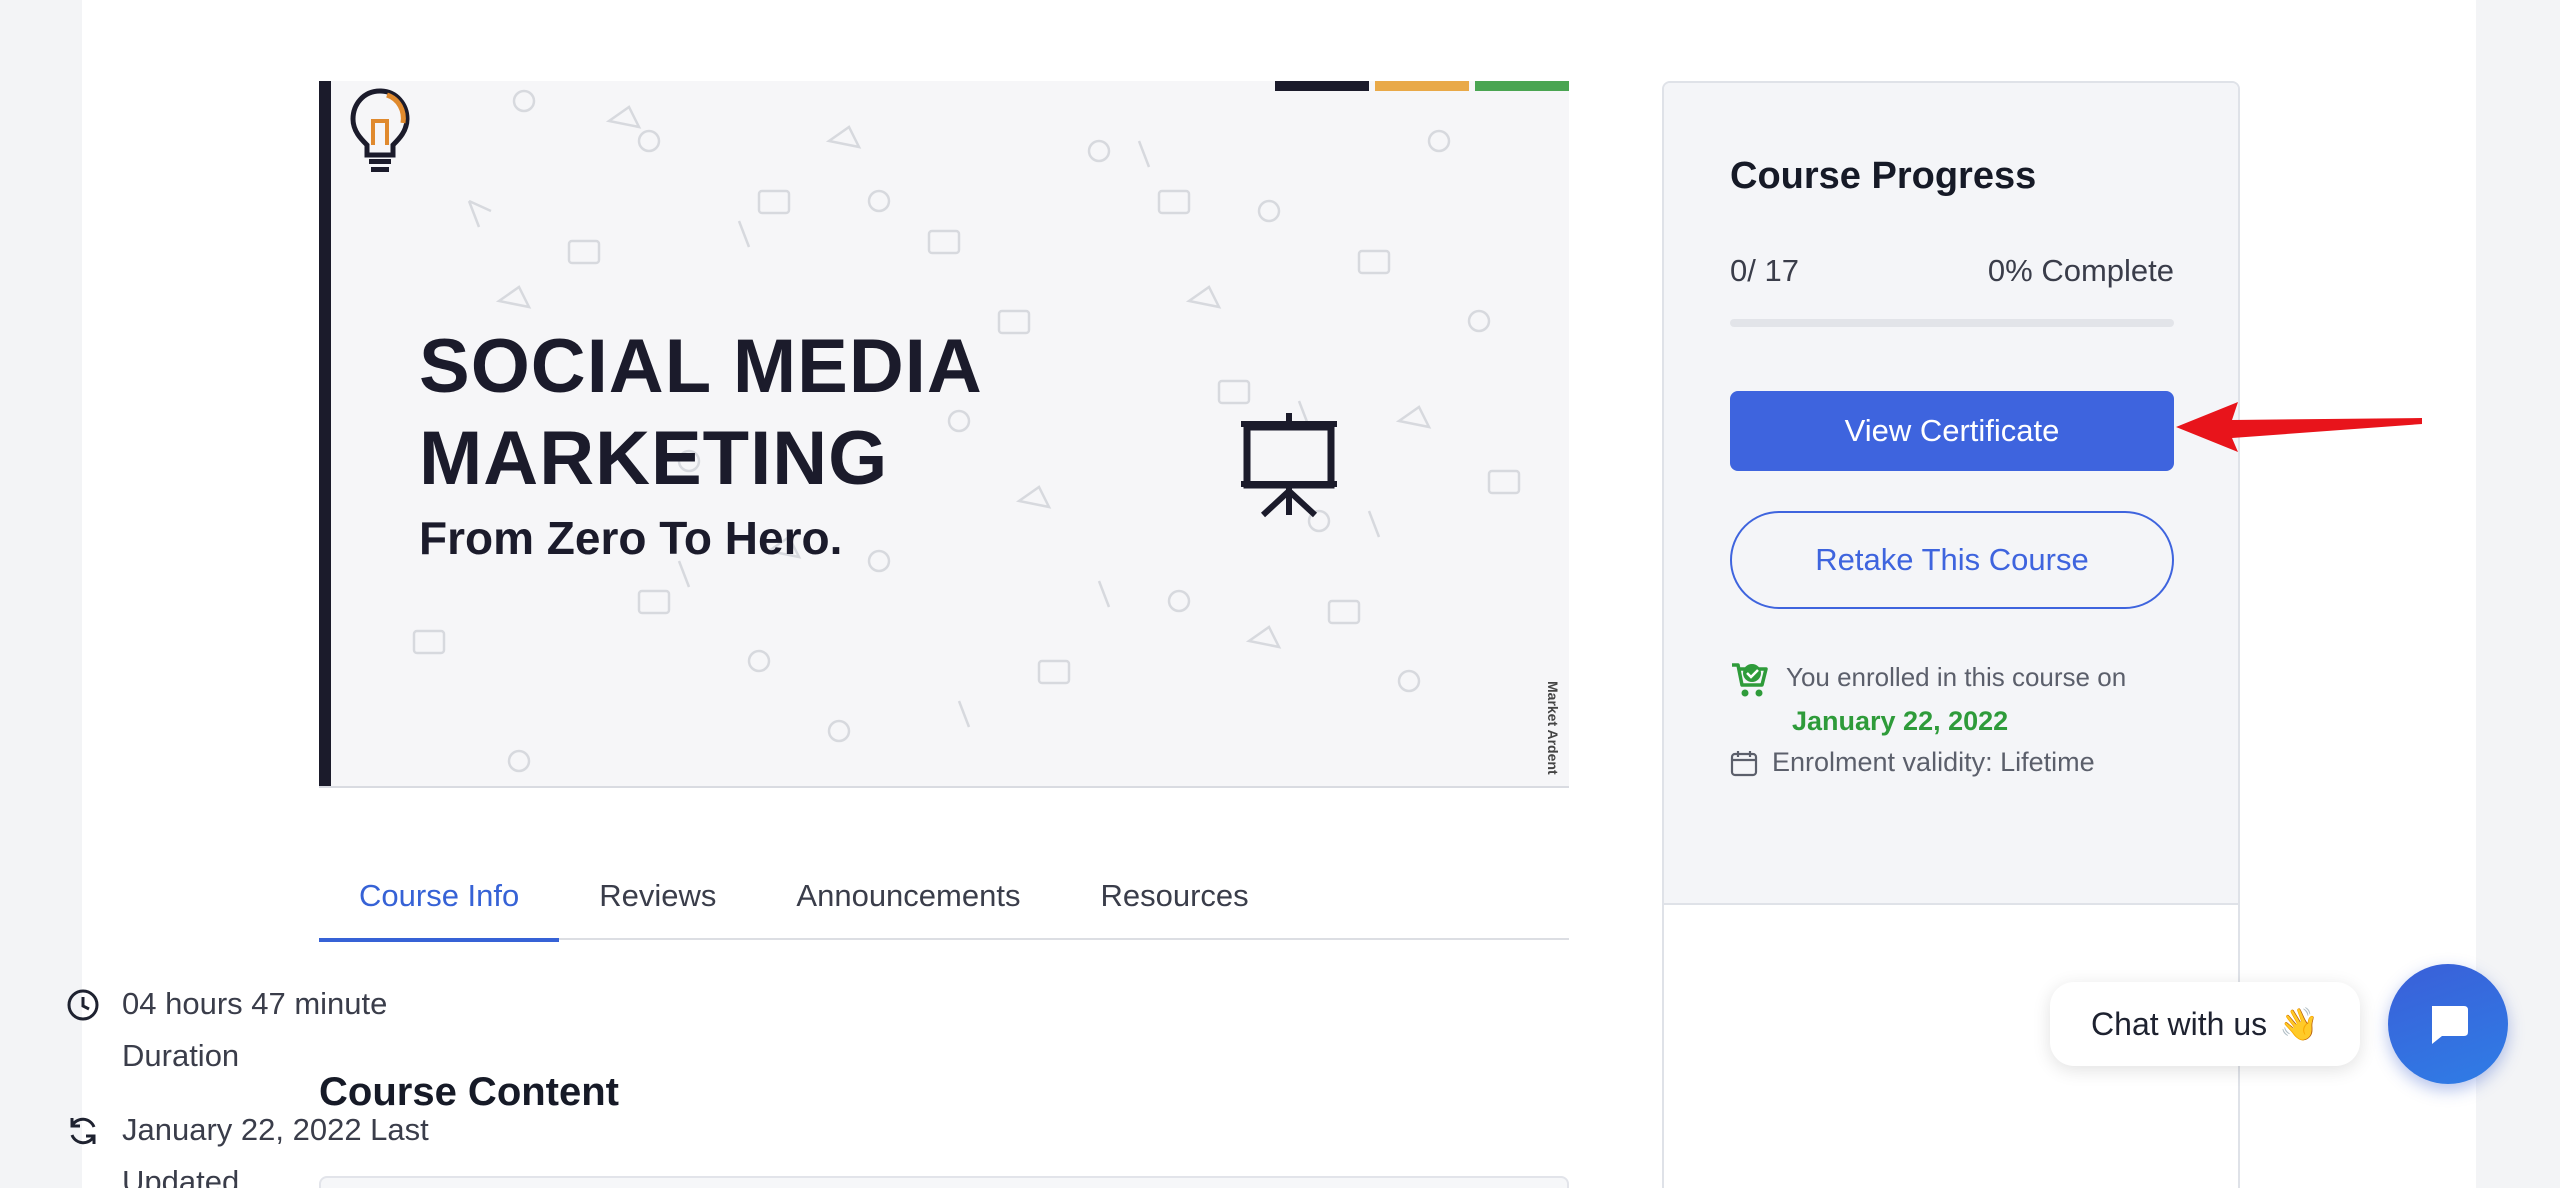 Image resolution: width=2560 pixels, height=1188 pixels. I want to click on tab-reviews: Reviews, so click(657, 900).